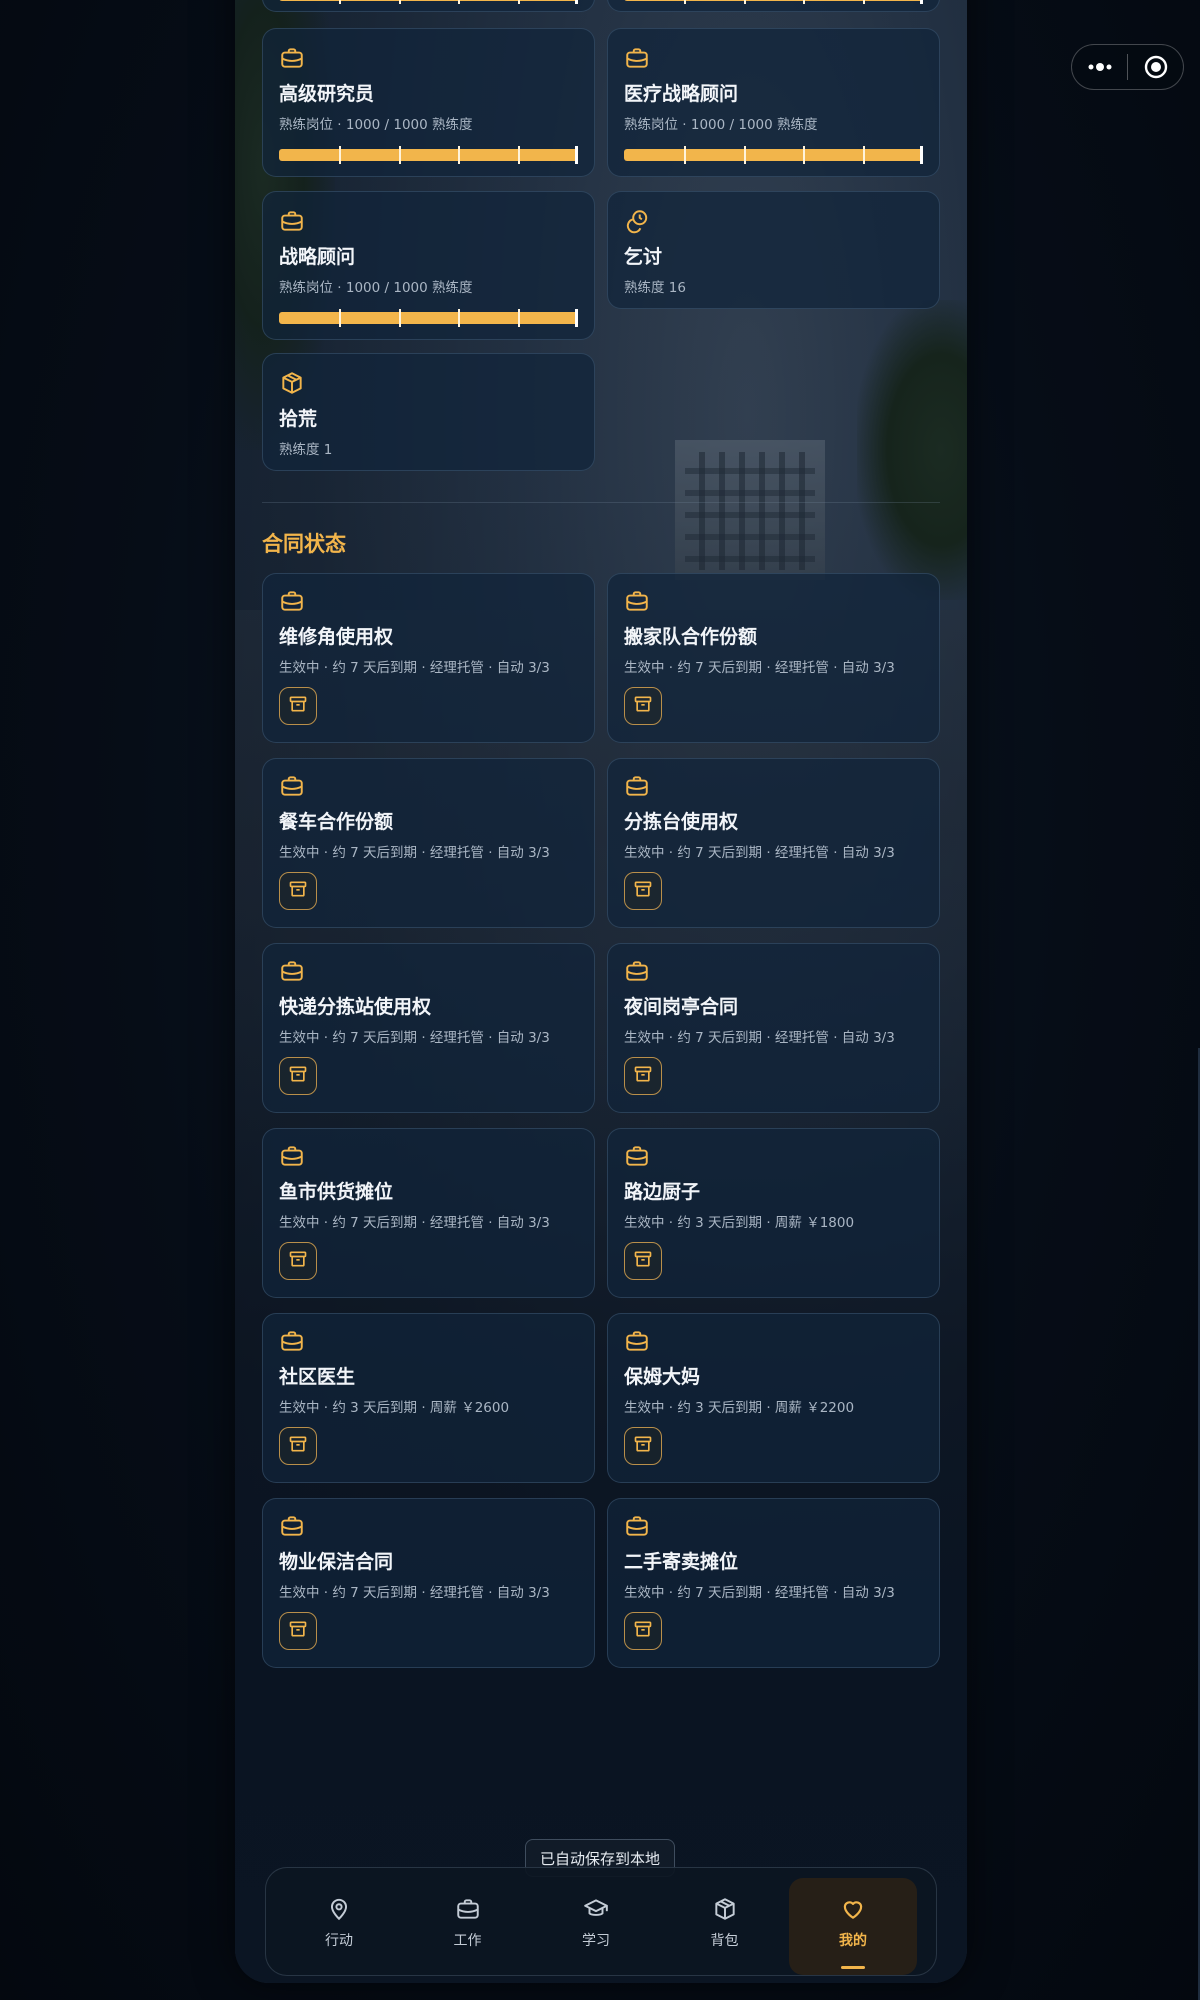  I want to click on contract-title: 二手寄卖摊位, so click(681, 1562).